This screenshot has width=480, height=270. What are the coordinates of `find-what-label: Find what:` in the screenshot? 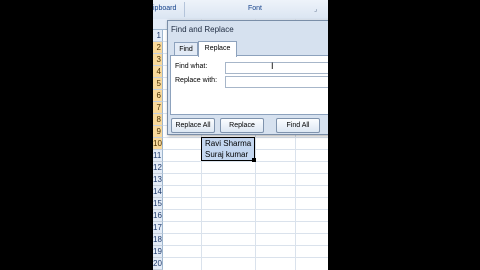 It's located at (191, 66).